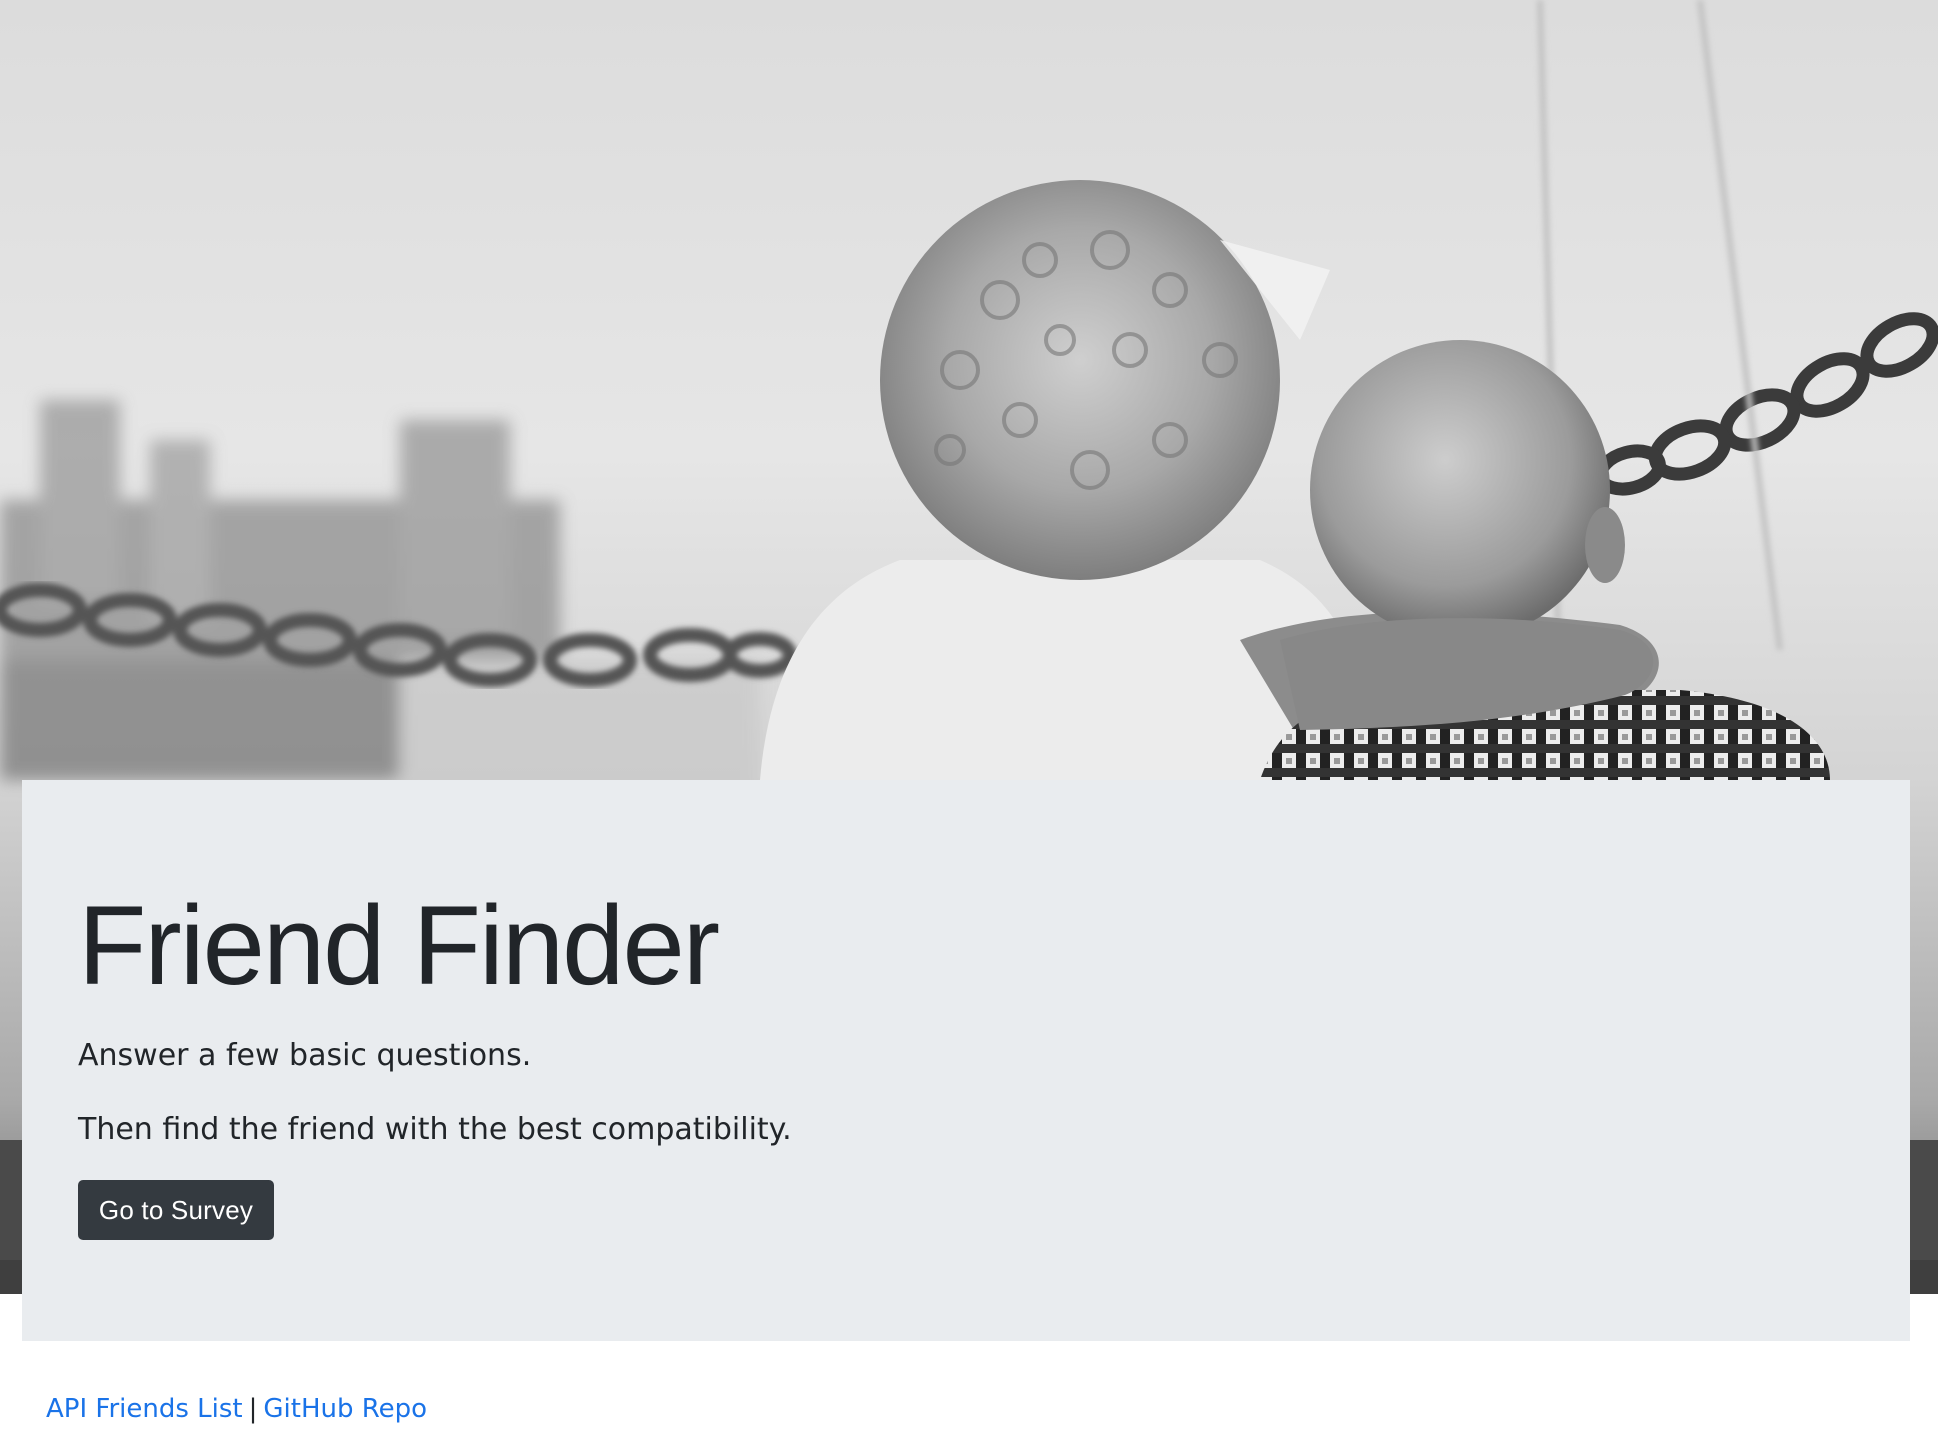 This screenshot has height=1444, width=1938. What do you see at coordinates (305, 1055) in the screenshot?
I see `intro-text-line-1: Answer a few basic questions.` at bounding box center [305, 1055].